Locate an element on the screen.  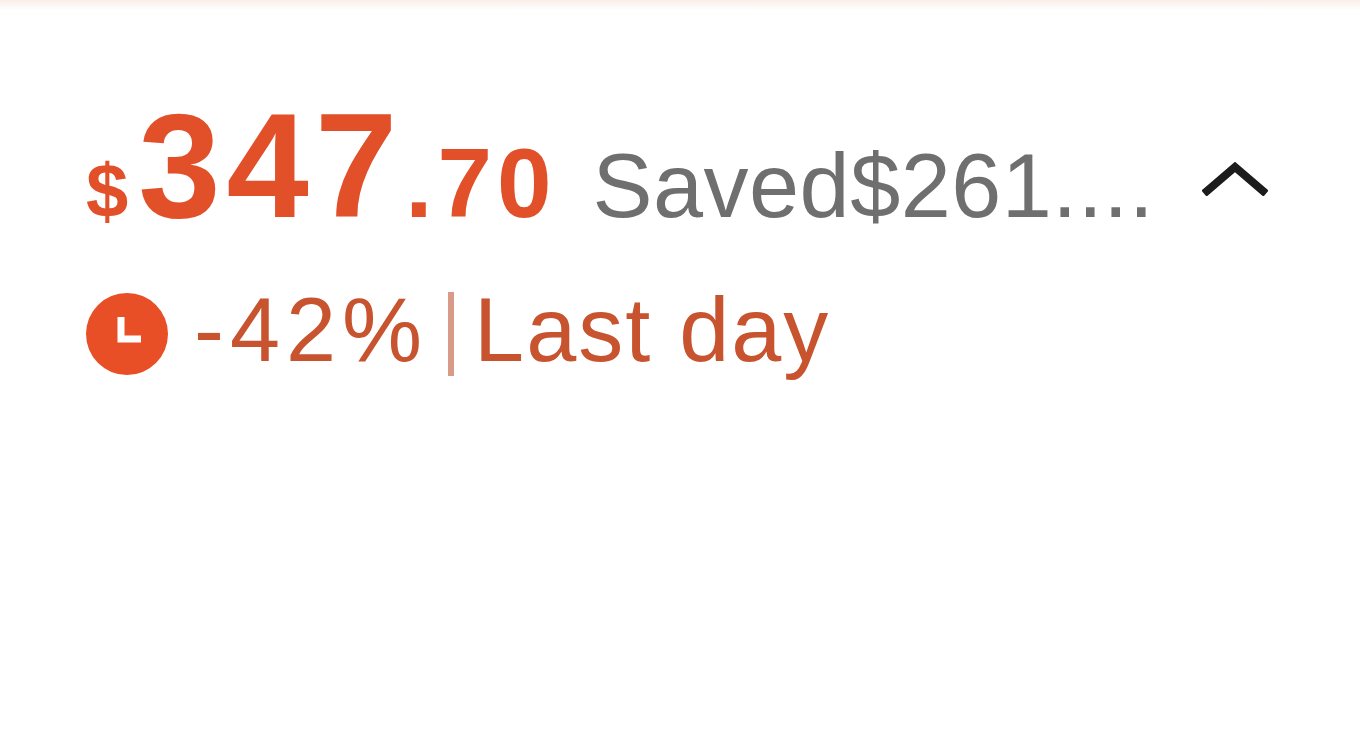
price-whole: 347 is located at coordinates (271, 166).